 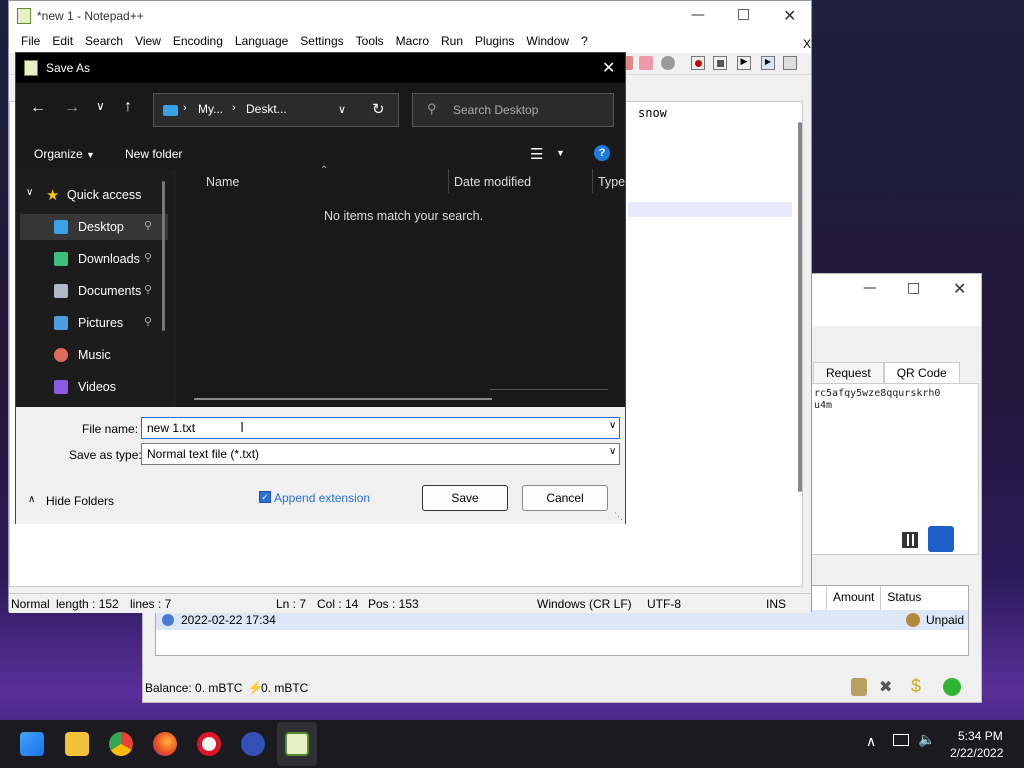 What do you see at coordinates (94, 195) in the screenshot?
I see `sidebar-item-quick-access: ∨ ★ Quick access` at bounding box center [94, 195].